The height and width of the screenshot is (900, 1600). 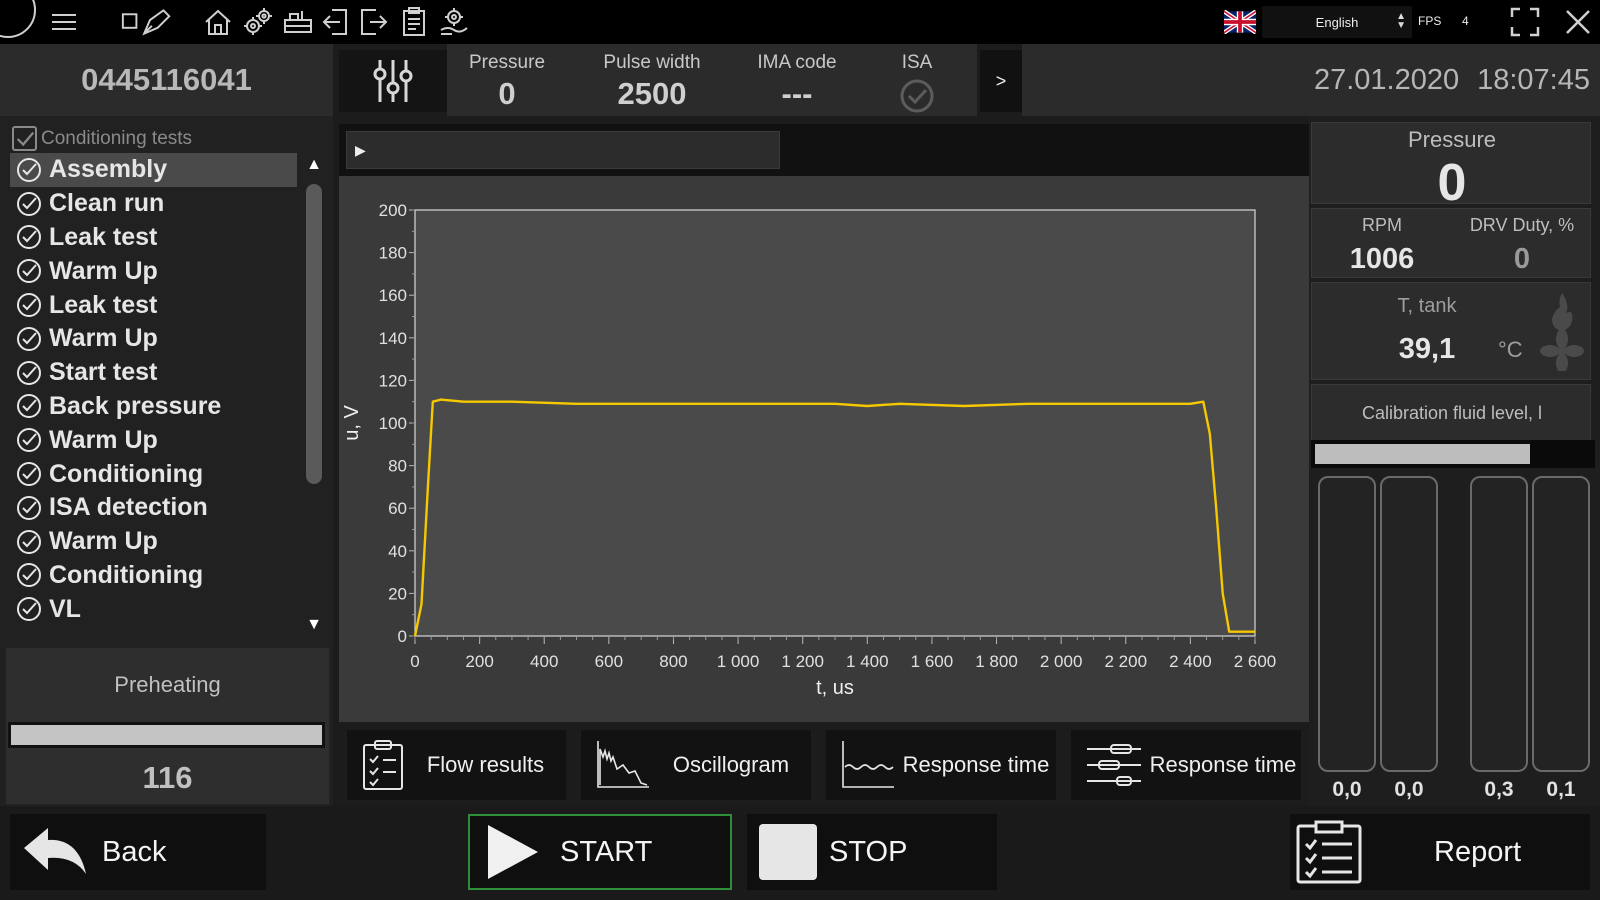 I want to click on report-label: Report, so click(x=1478, y=851).